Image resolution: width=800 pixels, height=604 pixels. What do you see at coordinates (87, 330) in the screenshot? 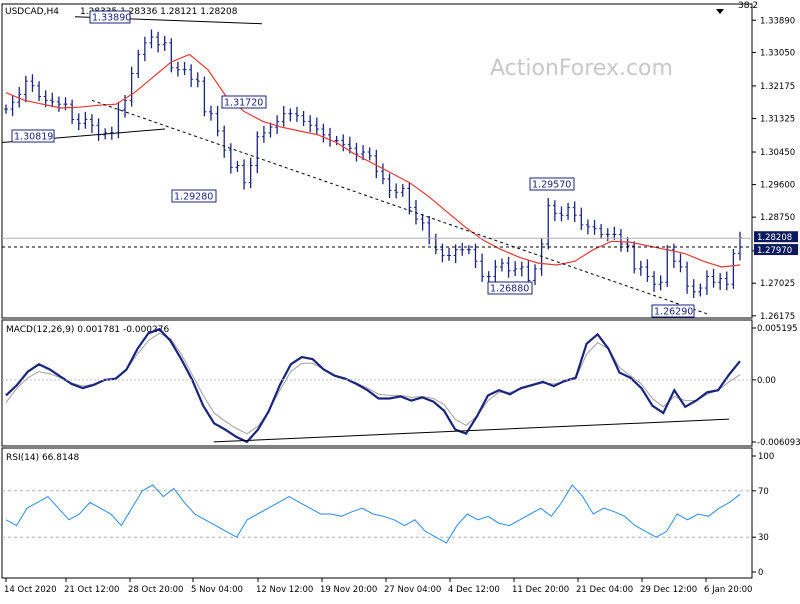
I see `macd-title: MACD(12,26,9) 0.001781 -0.000276` at bounding box center [87, 330].